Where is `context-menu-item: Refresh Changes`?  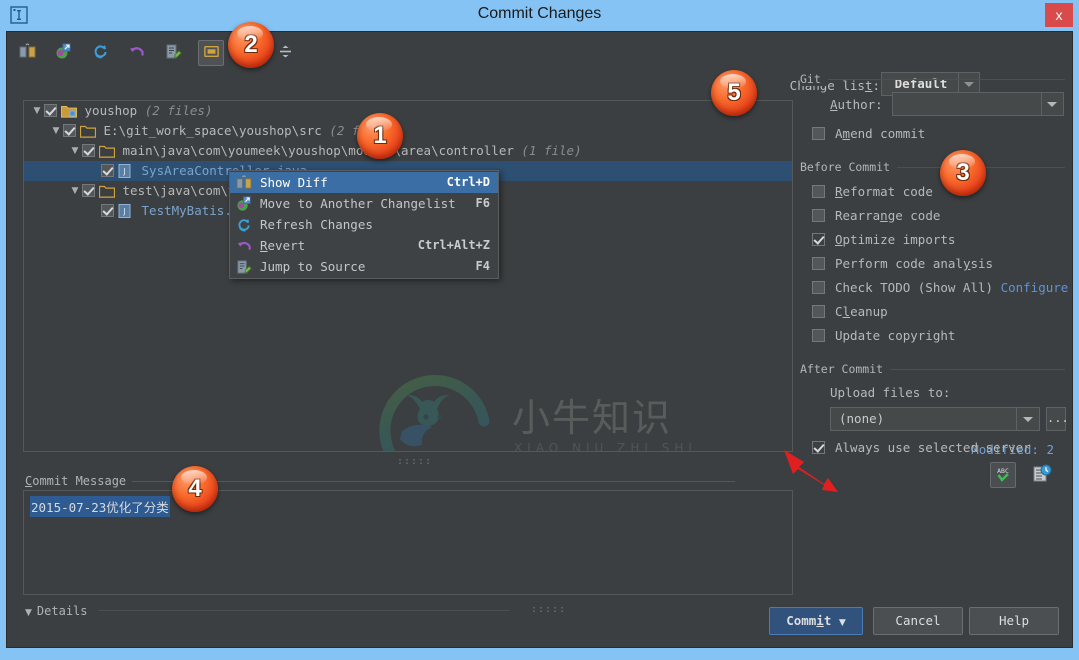 context-menu-item: Refresh Changes is located at coordinates (364, 224).